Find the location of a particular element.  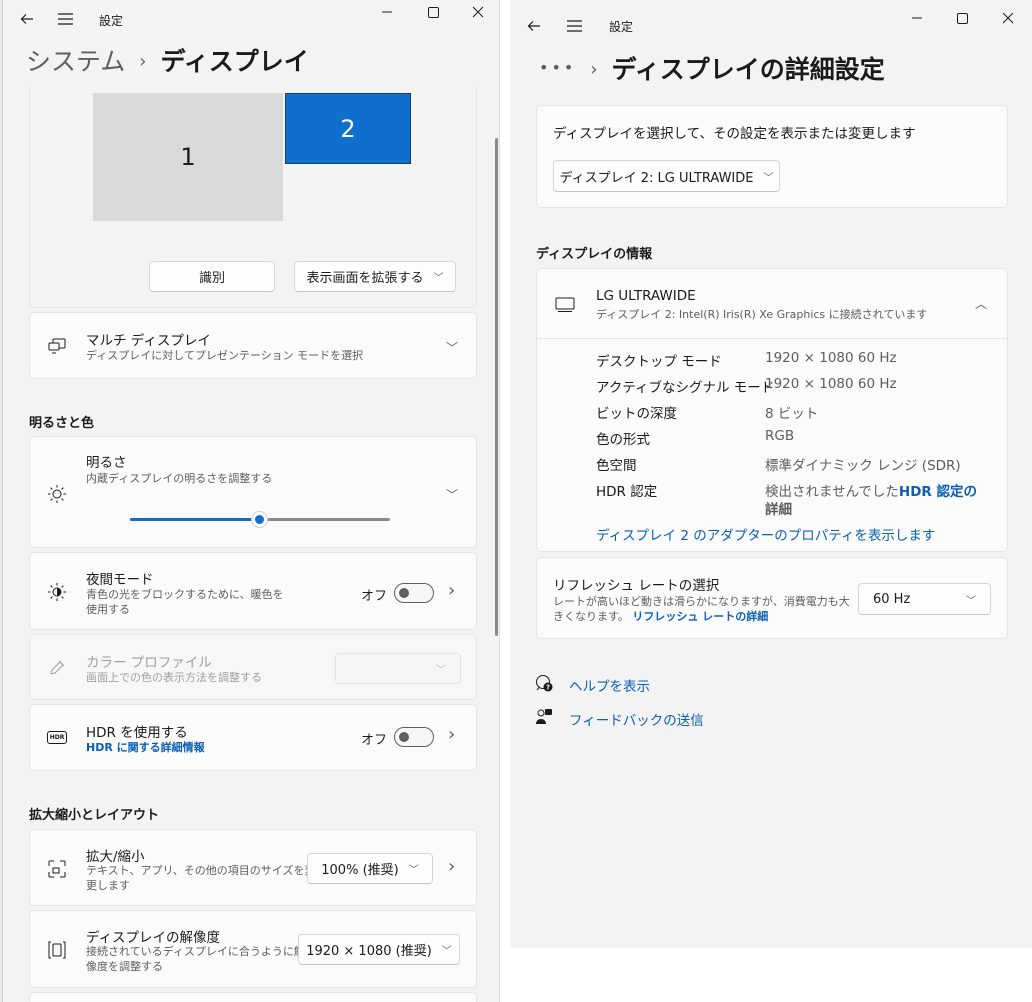

adapter-properties-link: ディスプレイ 2 のアダプターのプロパティを表示します is located at coordinates (765, 534).